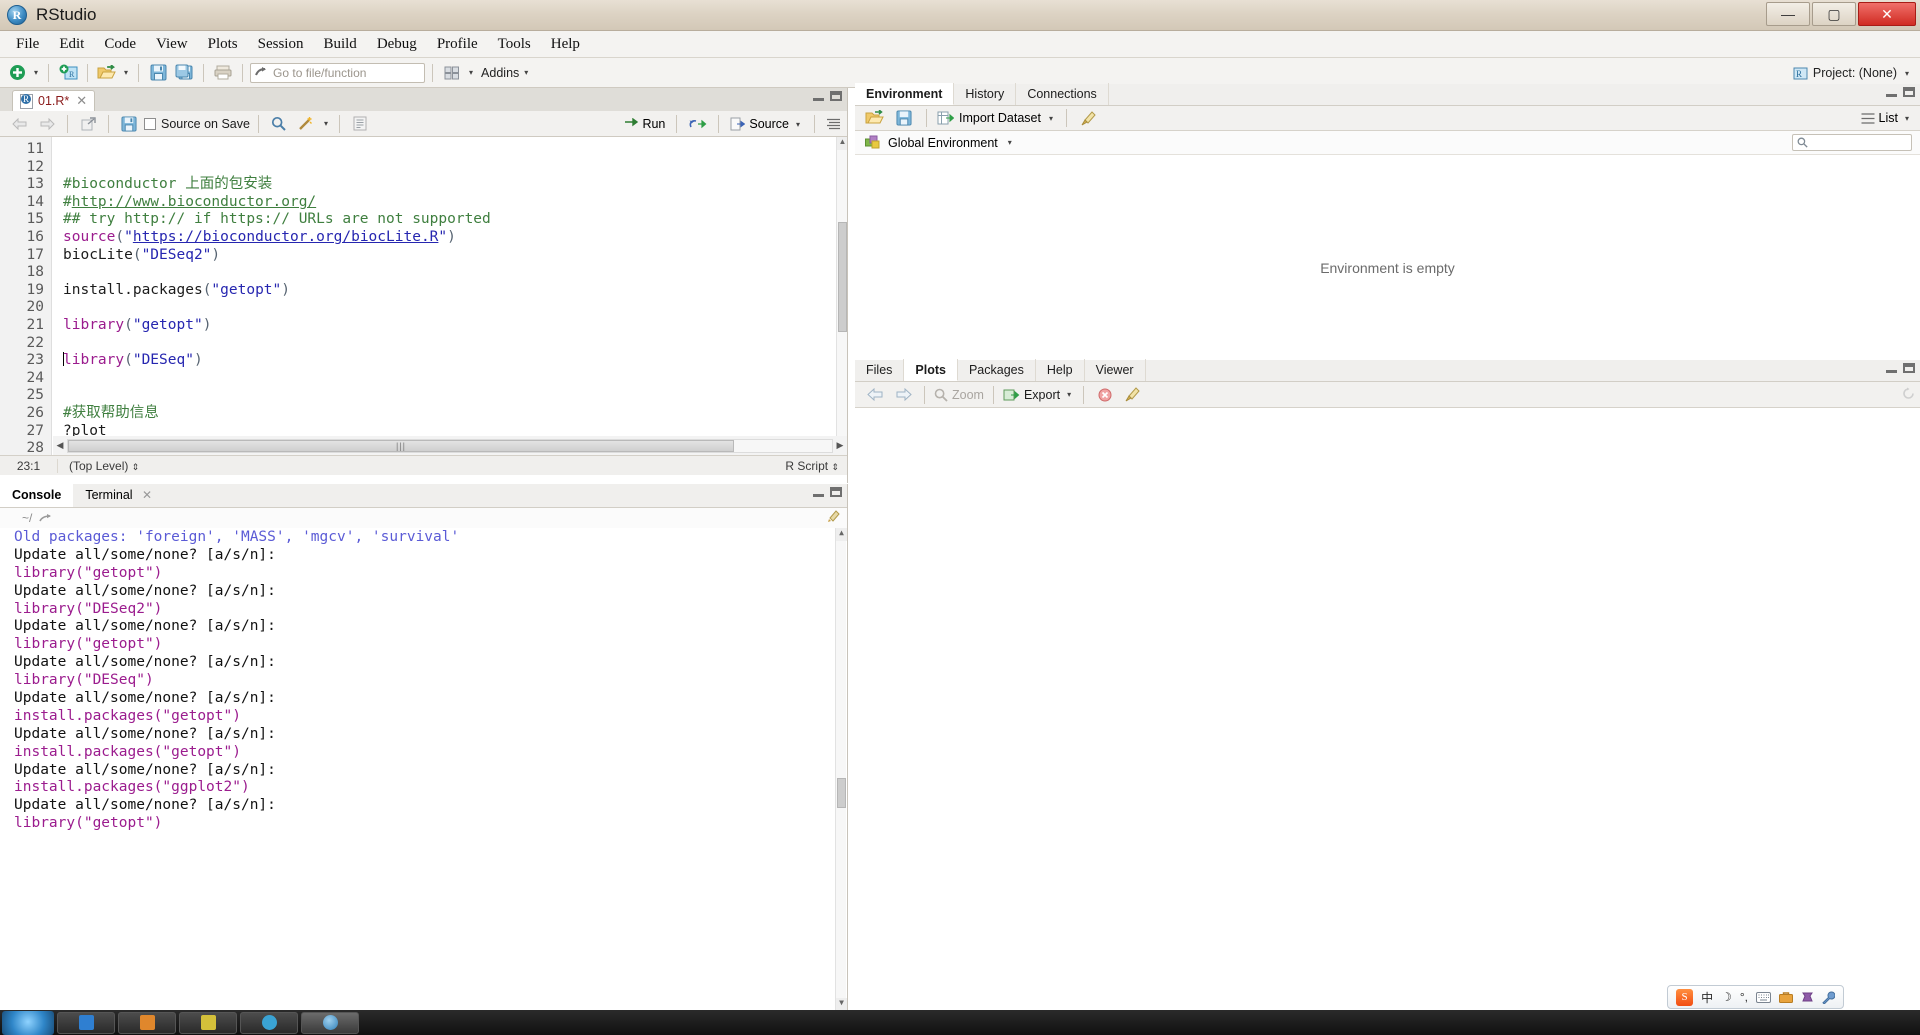 The height and width of the screenshot is (1035, 1920). I want to click on plots-refresh-icon, so click(1908, 393).